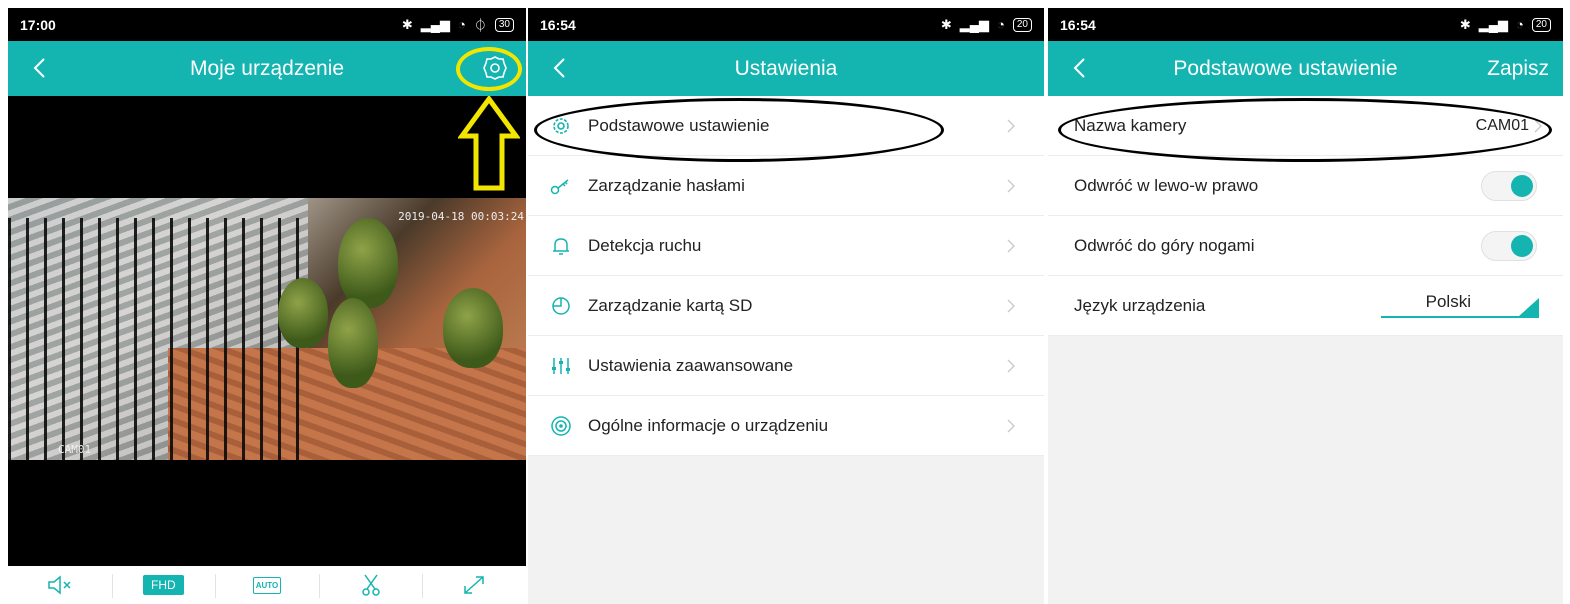  What do you see at coordinates (489, 69) in the screenshot?
I see `annotation-yellow-ellipse` at bounding box center [489, 69].